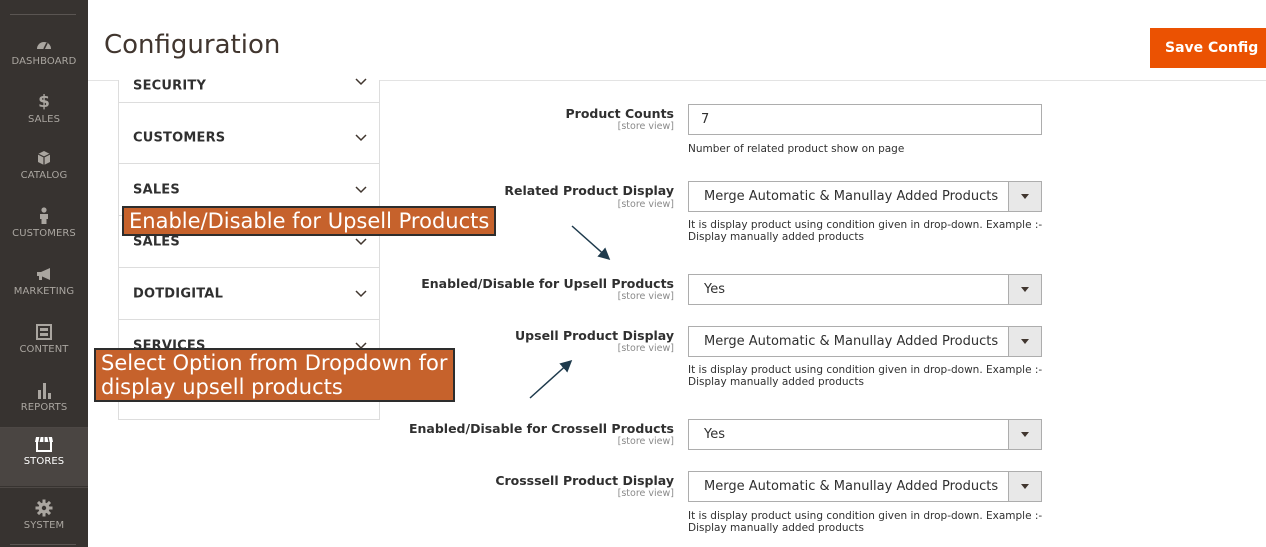 This screenshot has height=547, width=1266. I want to click on tab-label: CUSTOMERS, so click(179, 137).